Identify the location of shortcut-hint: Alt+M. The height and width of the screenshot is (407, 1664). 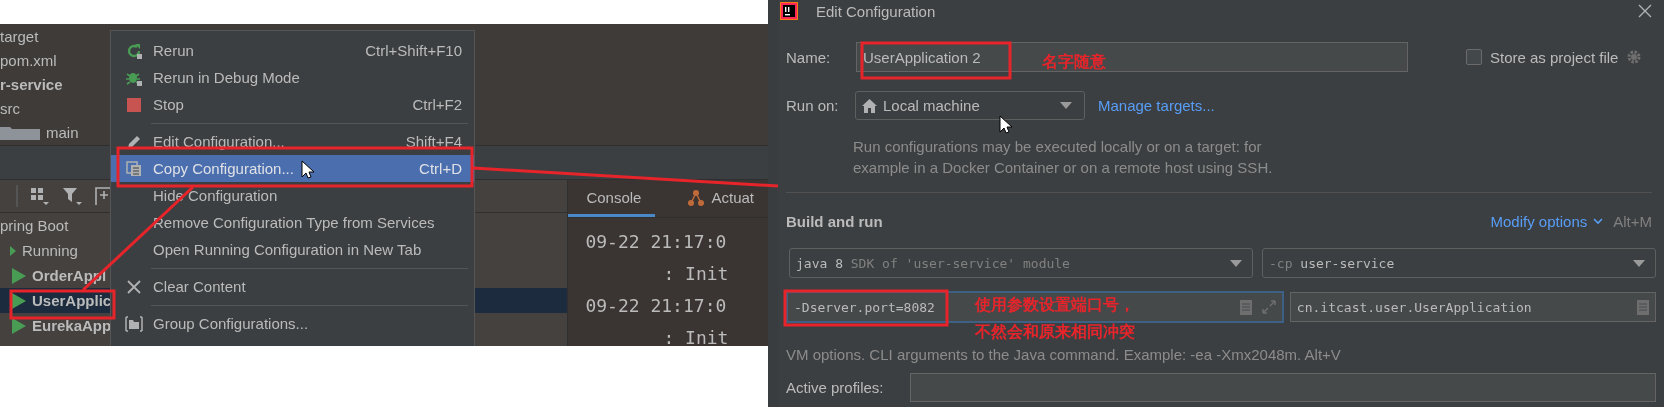
(1632, 221).